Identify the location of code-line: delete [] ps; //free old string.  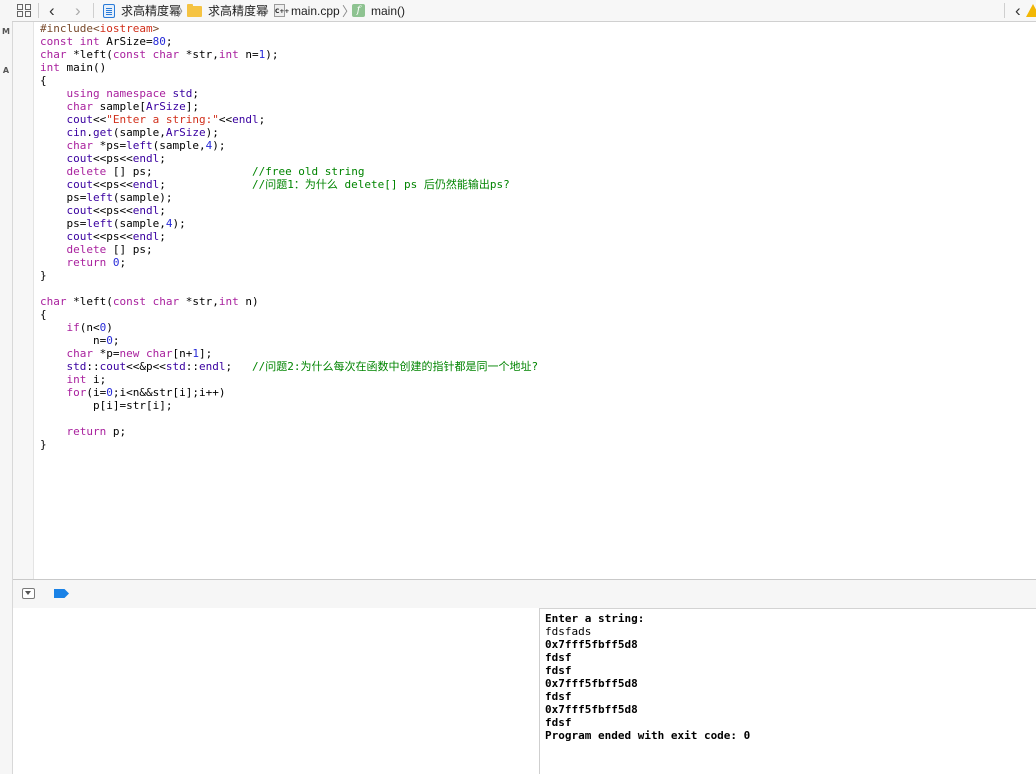
(289, 171).